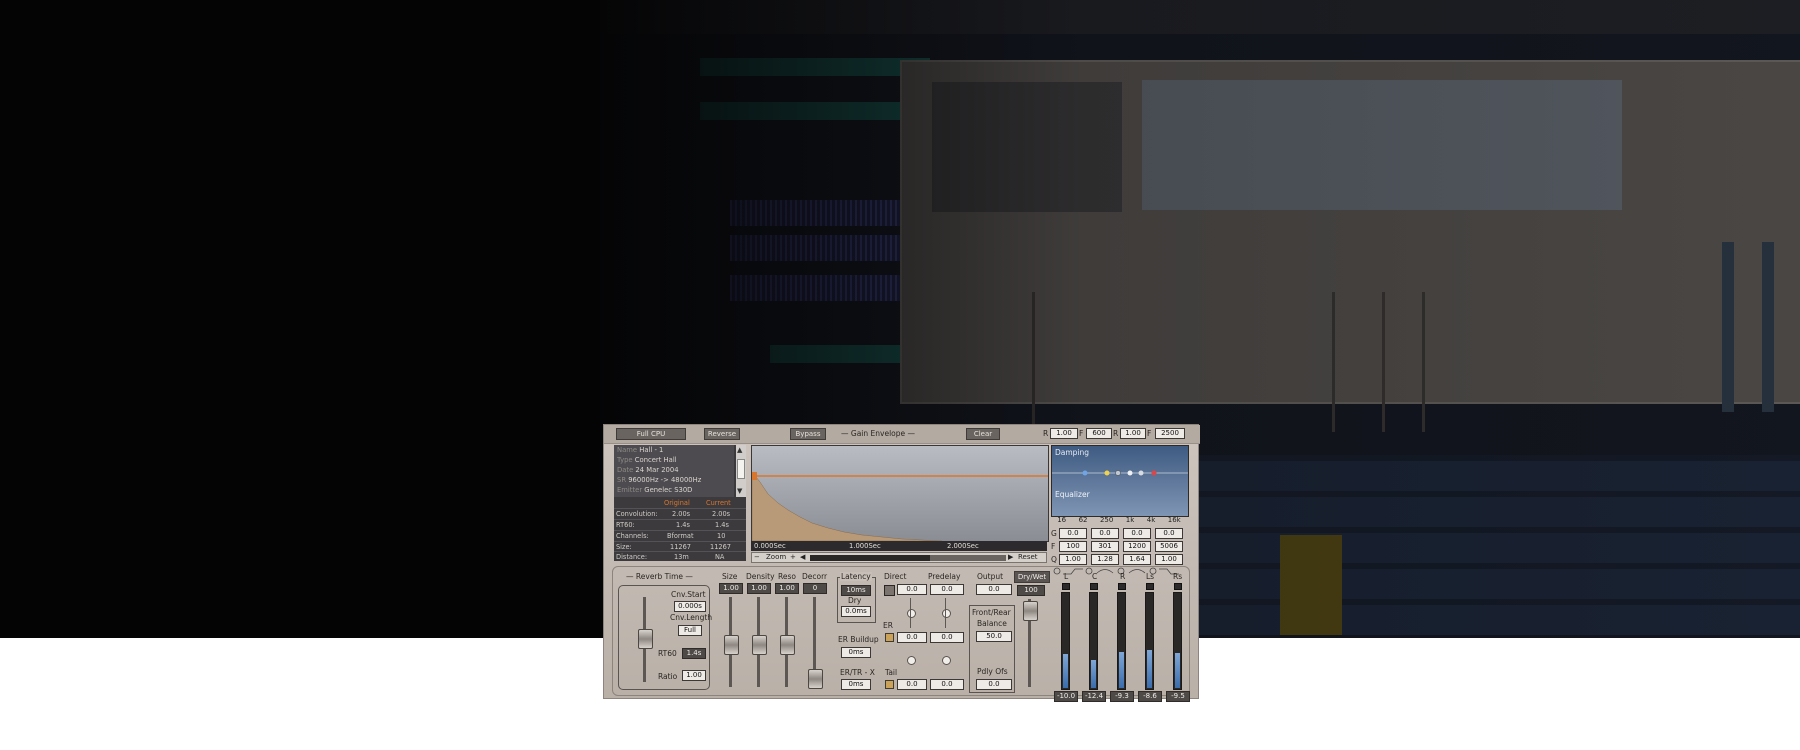  What do you see at coordinates (722, 434) in the screenshot?
I see `reverse-button: Reverse` at bounding box center [722, 434].